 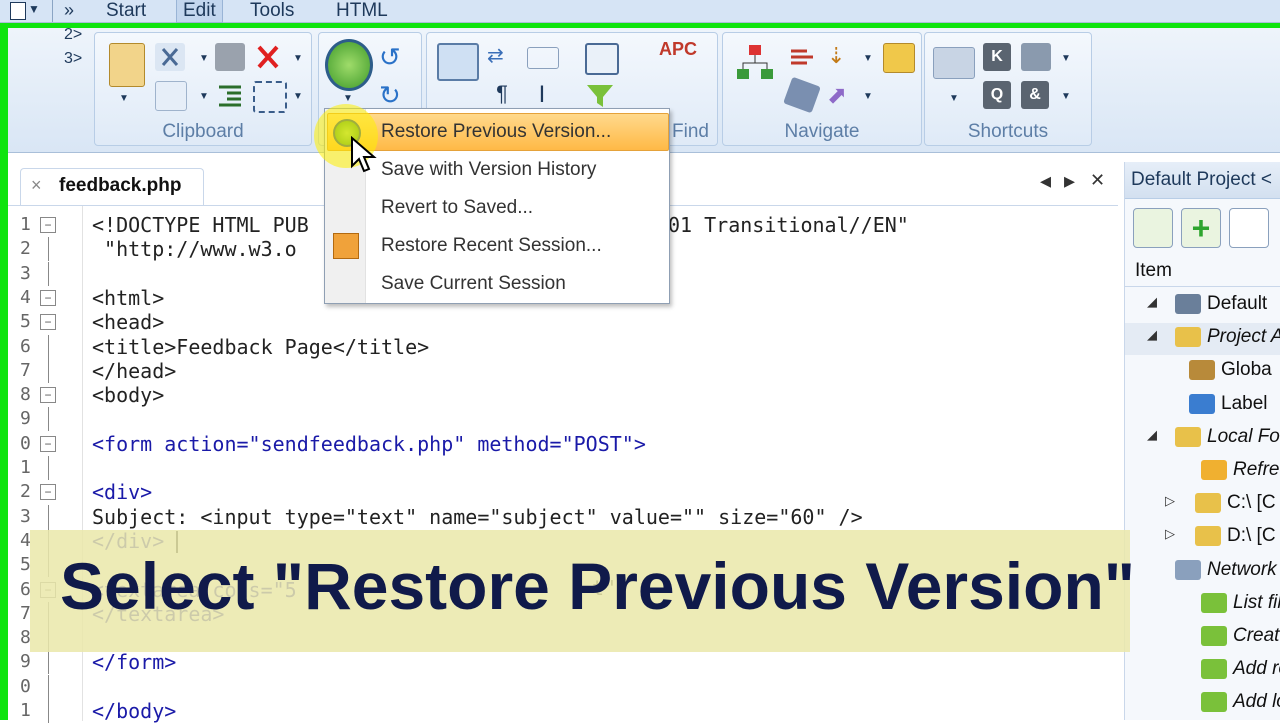 I want to click on computer-icon, so click(x=458, y=62).